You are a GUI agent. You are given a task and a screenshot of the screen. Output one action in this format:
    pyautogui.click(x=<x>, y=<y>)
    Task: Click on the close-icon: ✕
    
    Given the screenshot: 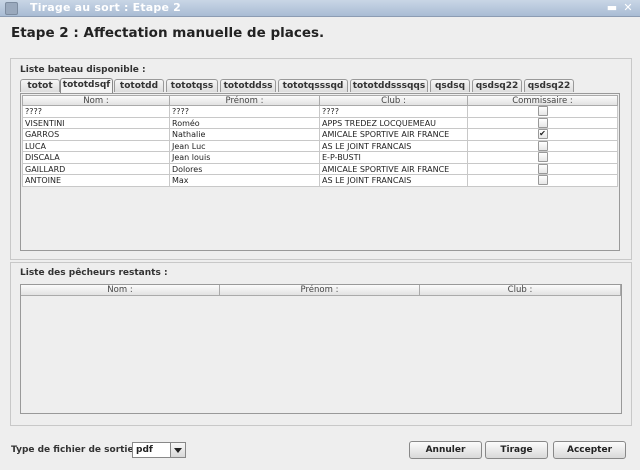 What is the action you would take?
    pyautogui.click(x=628, y=8)
    